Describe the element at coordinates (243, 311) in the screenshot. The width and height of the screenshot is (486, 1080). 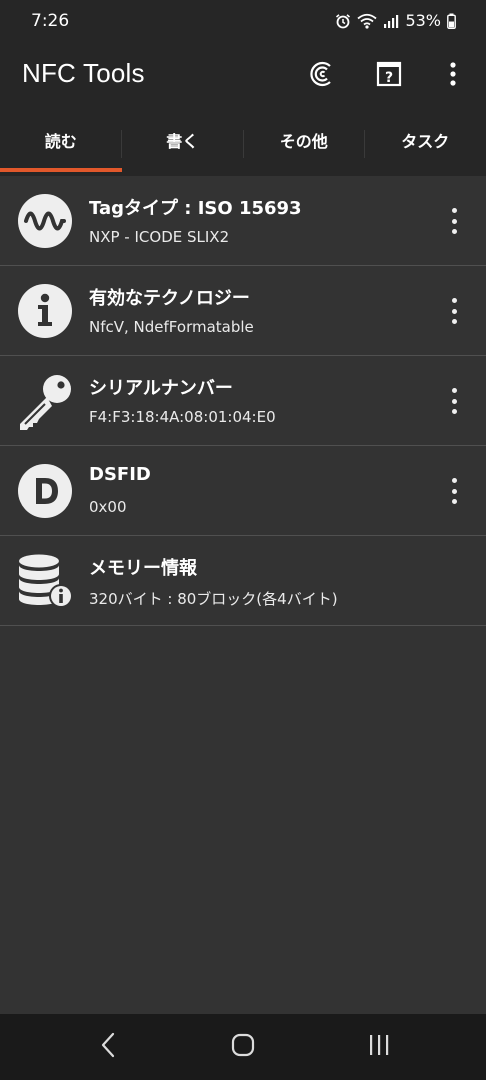
I see `list-item-technologies: 有効なテクノロジー NfcV, NdefFormatable` at that location.